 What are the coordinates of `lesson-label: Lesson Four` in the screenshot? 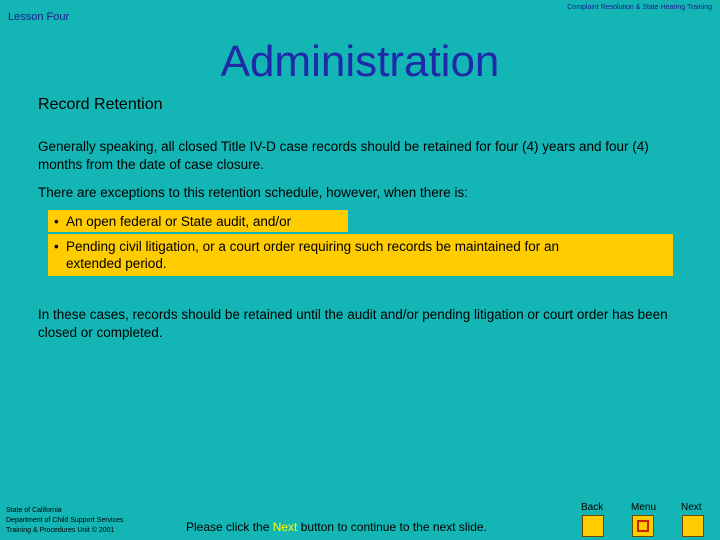 It's located at (39, 17).